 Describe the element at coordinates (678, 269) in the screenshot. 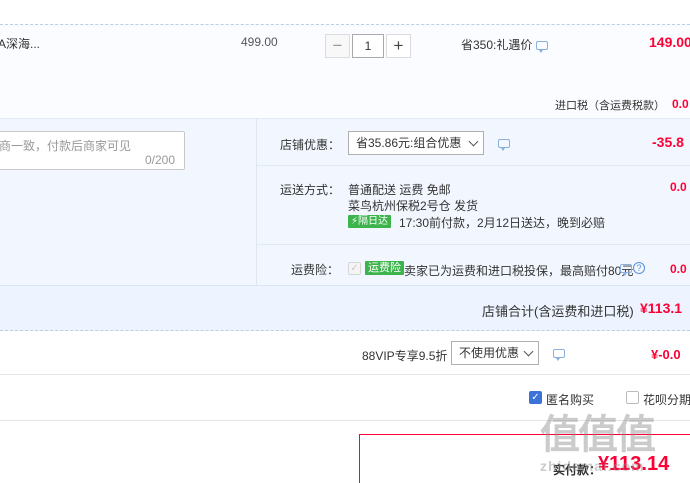

I see `freight-insurance-amount: 0.0` at that location.